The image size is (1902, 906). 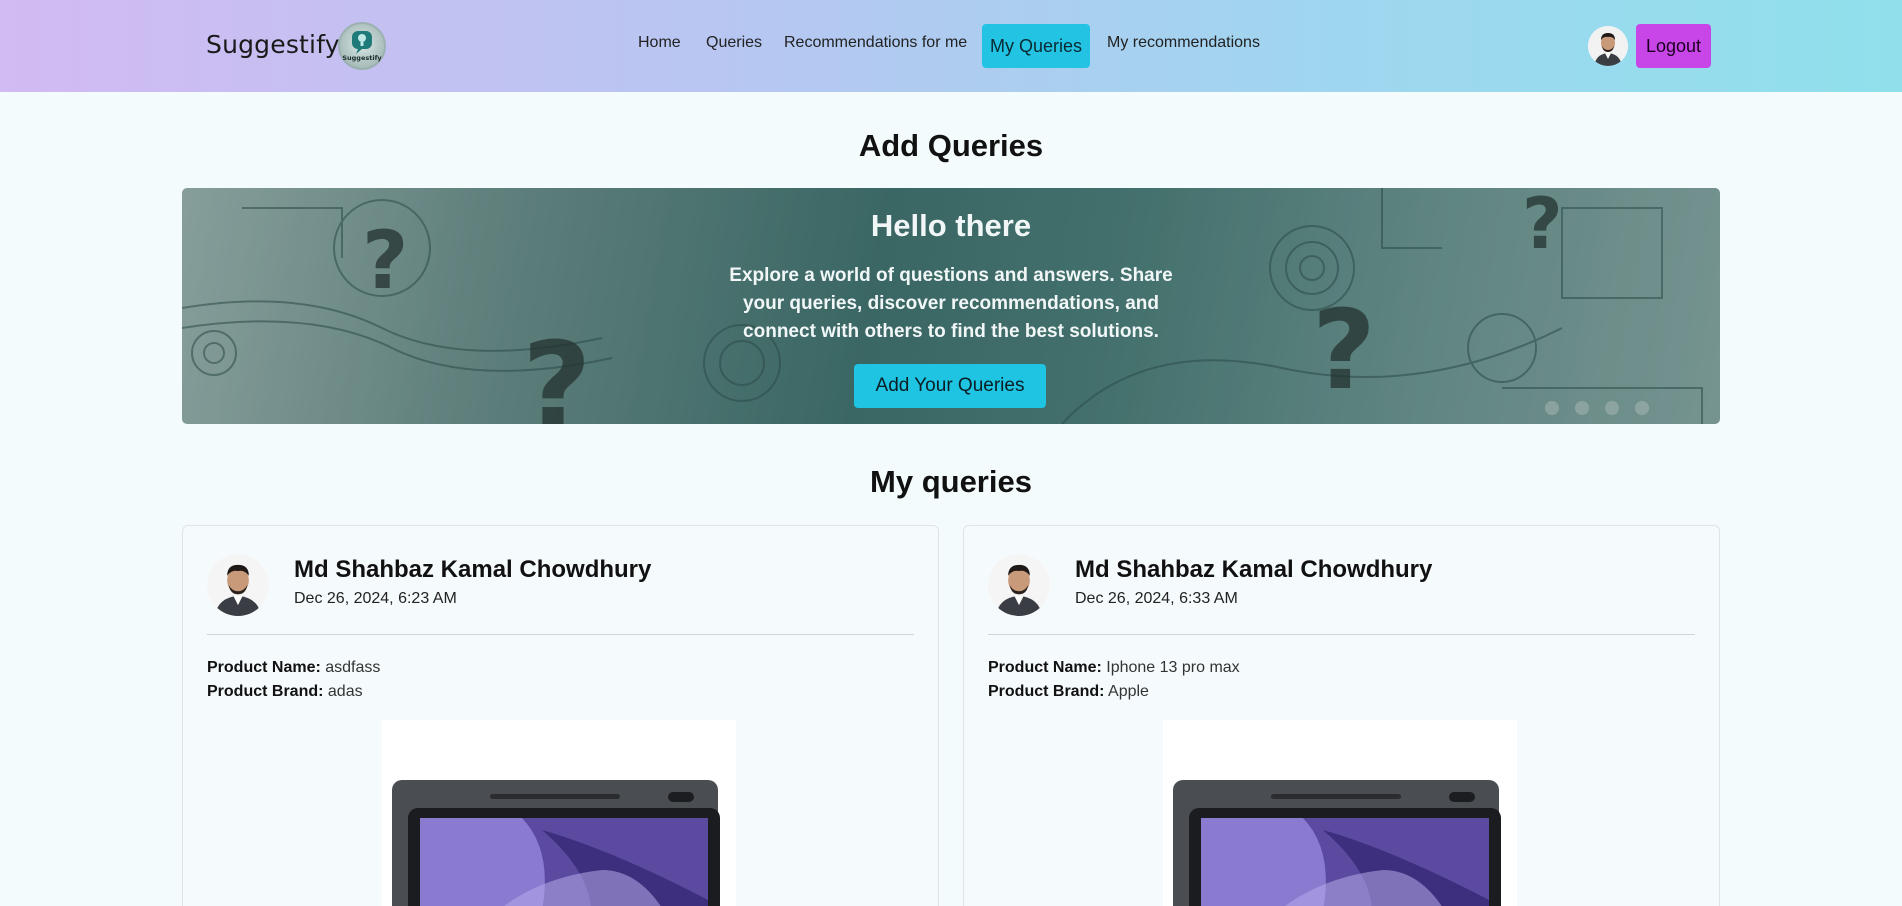 What do you see at coordinates (659, 43) in the screenshot?
I see `nav-home: Home` at bounding box center [659, 43].